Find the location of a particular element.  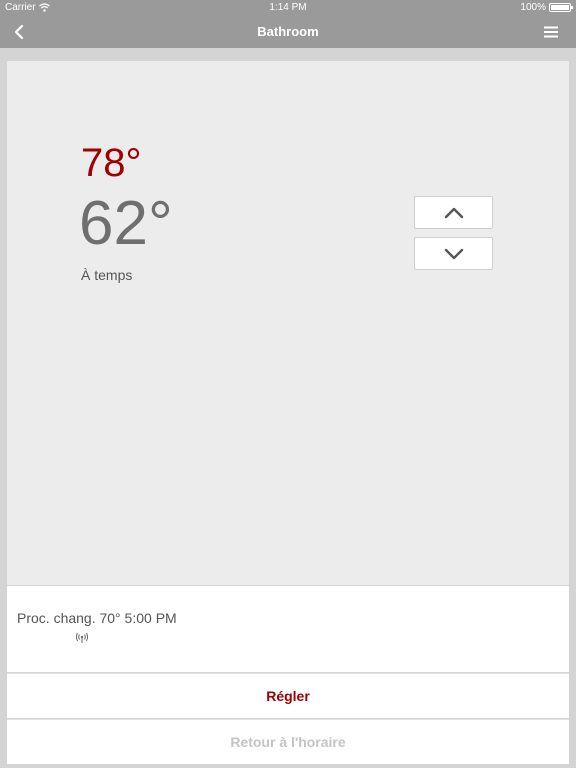

current-temperature: 62° is located at coordinates (126, 223).